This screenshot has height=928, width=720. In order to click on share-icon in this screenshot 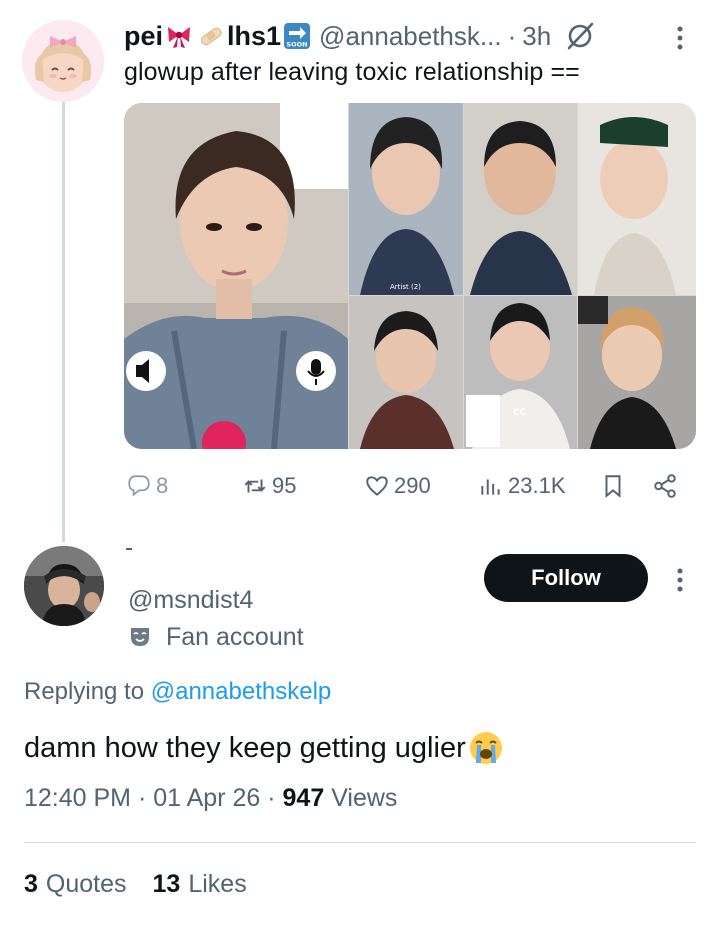, I will do `click(665, 486)`.